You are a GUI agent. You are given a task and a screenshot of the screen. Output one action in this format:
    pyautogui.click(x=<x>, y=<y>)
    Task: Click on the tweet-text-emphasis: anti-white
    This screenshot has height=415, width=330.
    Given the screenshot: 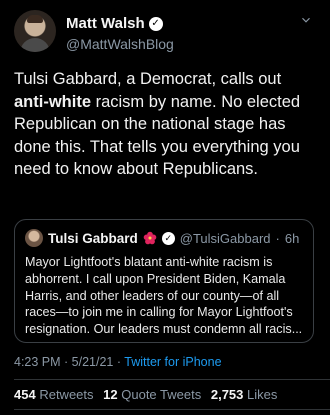 What is the action you would take?
    pyautogui.click(x=52, y=101)
    